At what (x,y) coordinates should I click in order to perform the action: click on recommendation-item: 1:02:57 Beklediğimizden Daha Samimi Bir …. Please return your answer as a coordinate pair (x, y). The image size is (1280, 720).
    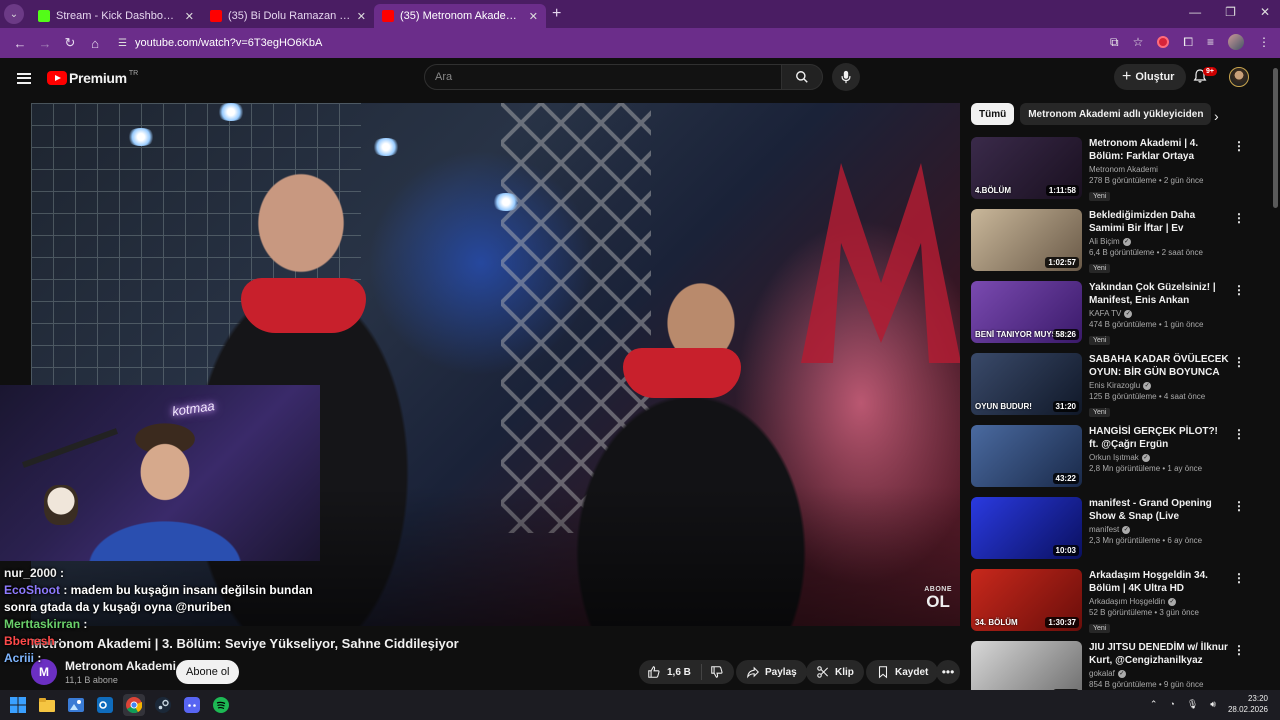
    Looking at the image, I should click on (1111, 245).